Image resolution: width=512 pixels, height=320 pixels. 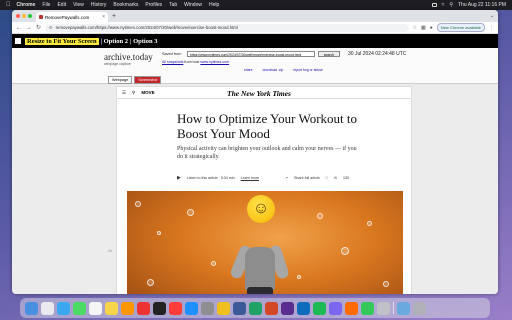 I want to click on fit-checkbox, so click(x=18, y=41).